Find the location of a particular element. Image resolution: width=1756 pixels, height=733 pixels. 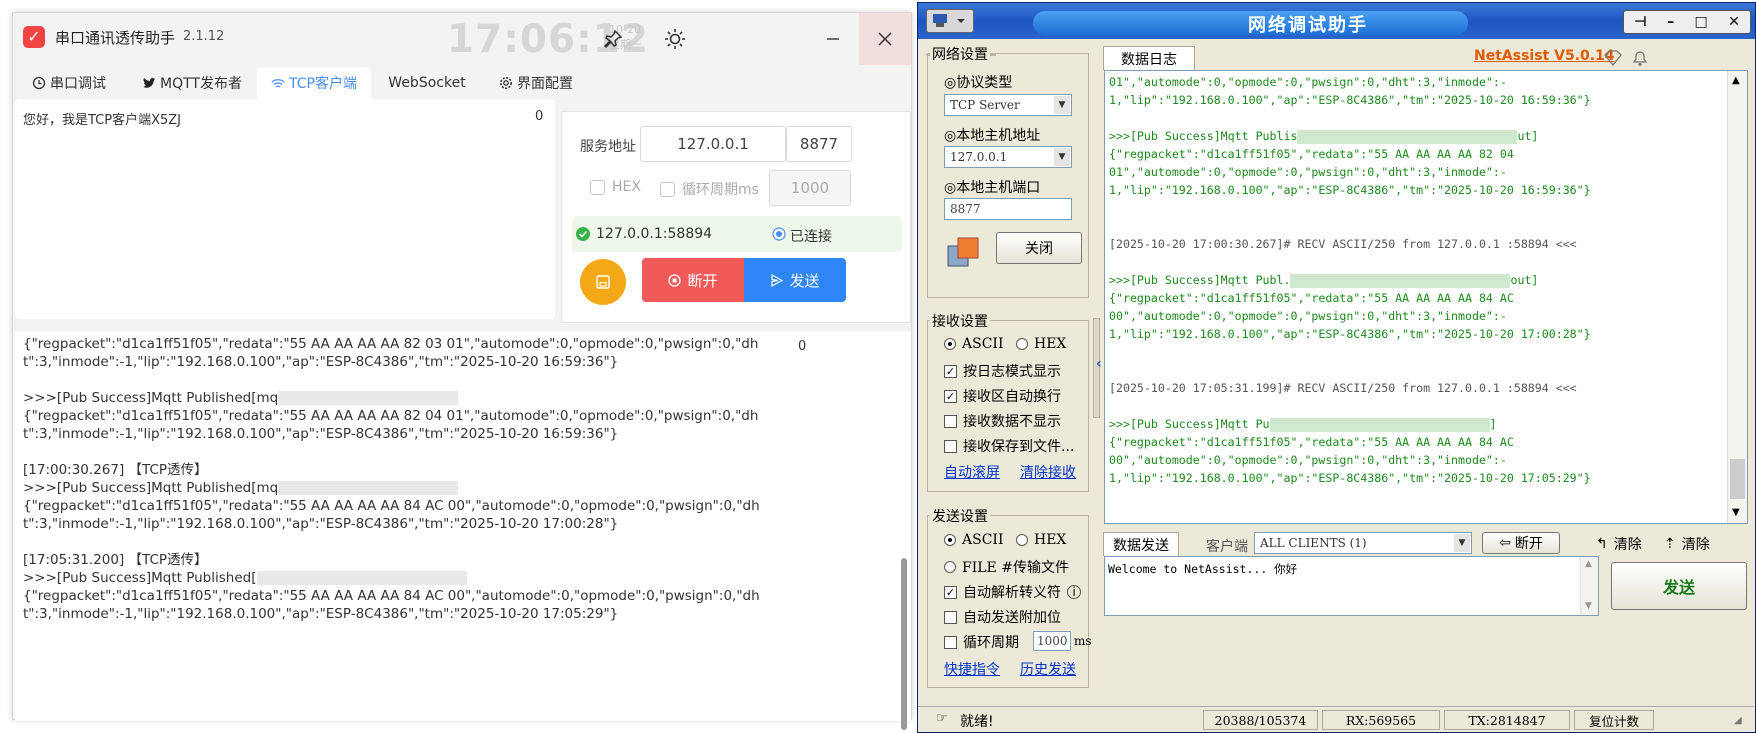

maximize-icon: □ is located at coordinates (1701, 22).